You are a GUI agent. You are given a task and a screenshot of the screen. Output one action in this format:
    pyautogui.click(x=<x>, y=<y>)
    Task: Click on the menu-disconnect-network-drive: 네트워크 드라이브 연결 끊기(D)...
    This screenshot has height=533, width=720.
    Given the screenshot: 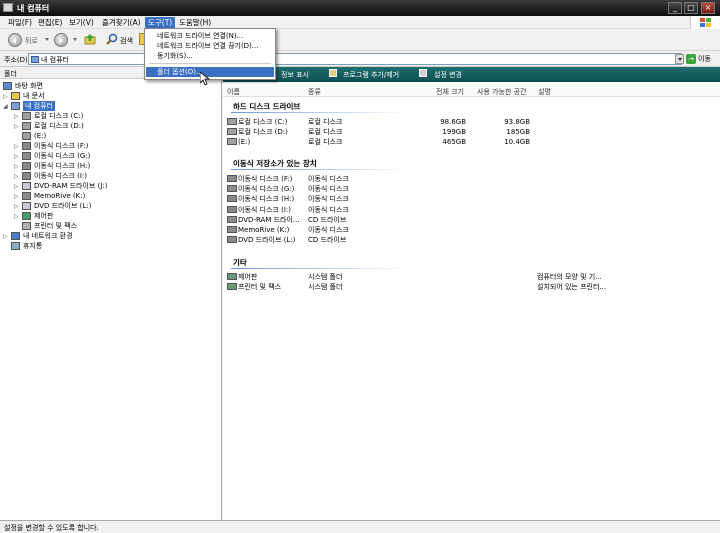 What is the action you would take?
    pyautogui.click(x=210, y=46)
    